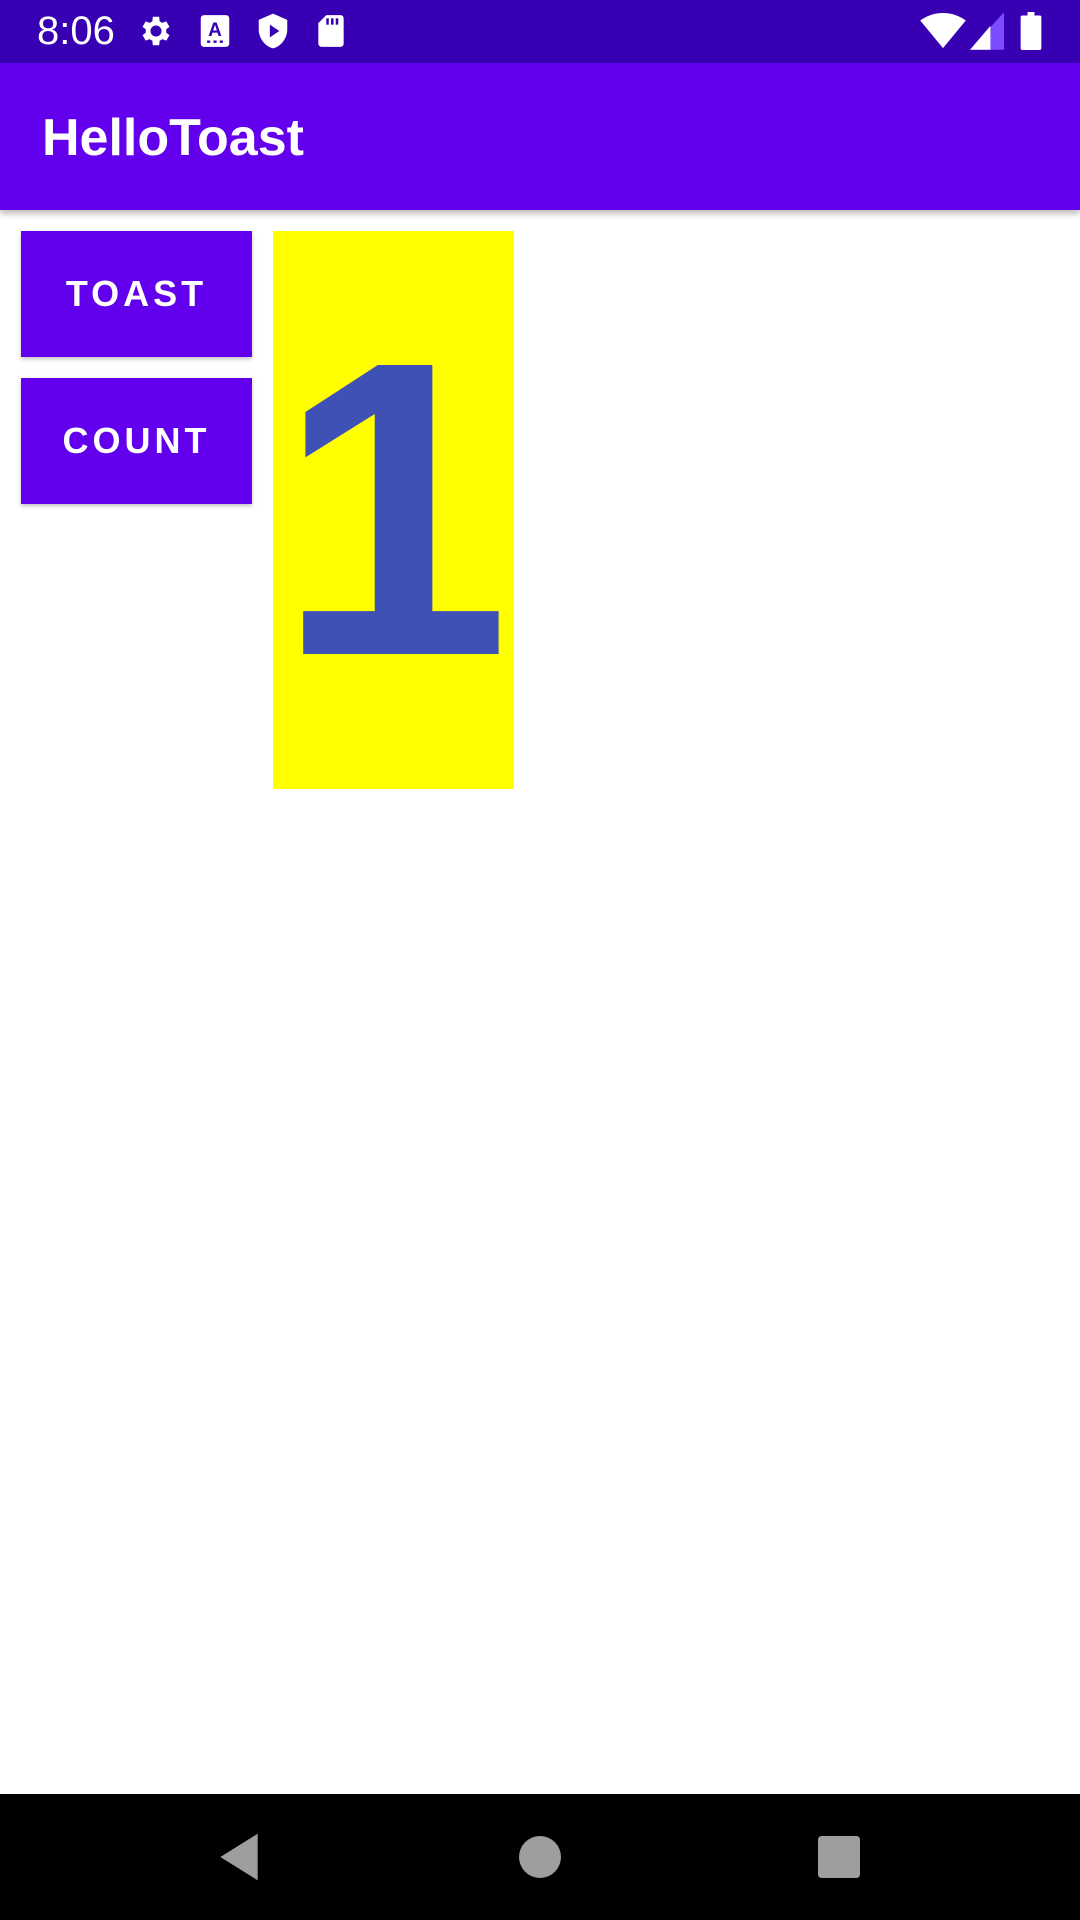 This screenshot has width=1080, height=1920. I want to click on count-display: 1, so click(393, 510).